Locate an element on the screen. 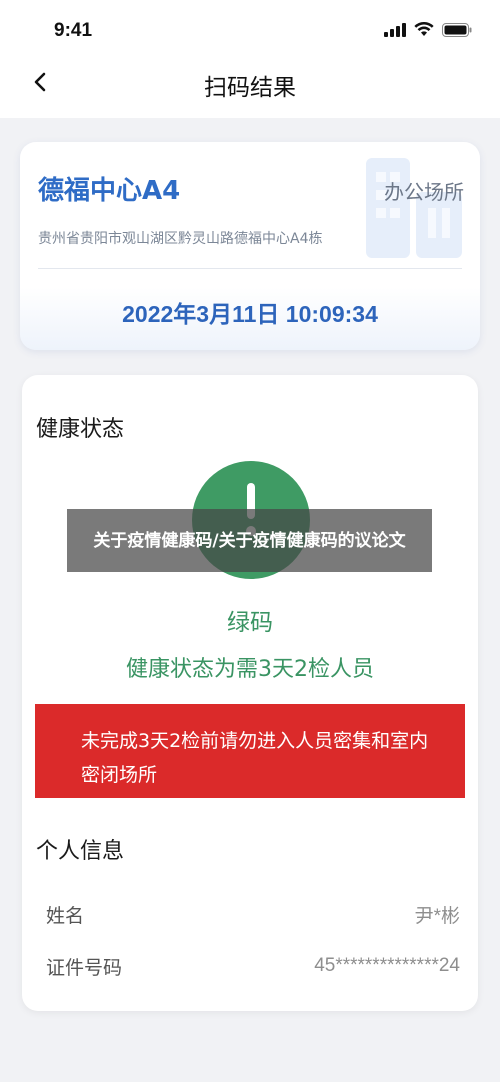  overlay-caption: 关于疫情健康码/关于疫情健康码的议论文 is located at coordinates (249, 540).